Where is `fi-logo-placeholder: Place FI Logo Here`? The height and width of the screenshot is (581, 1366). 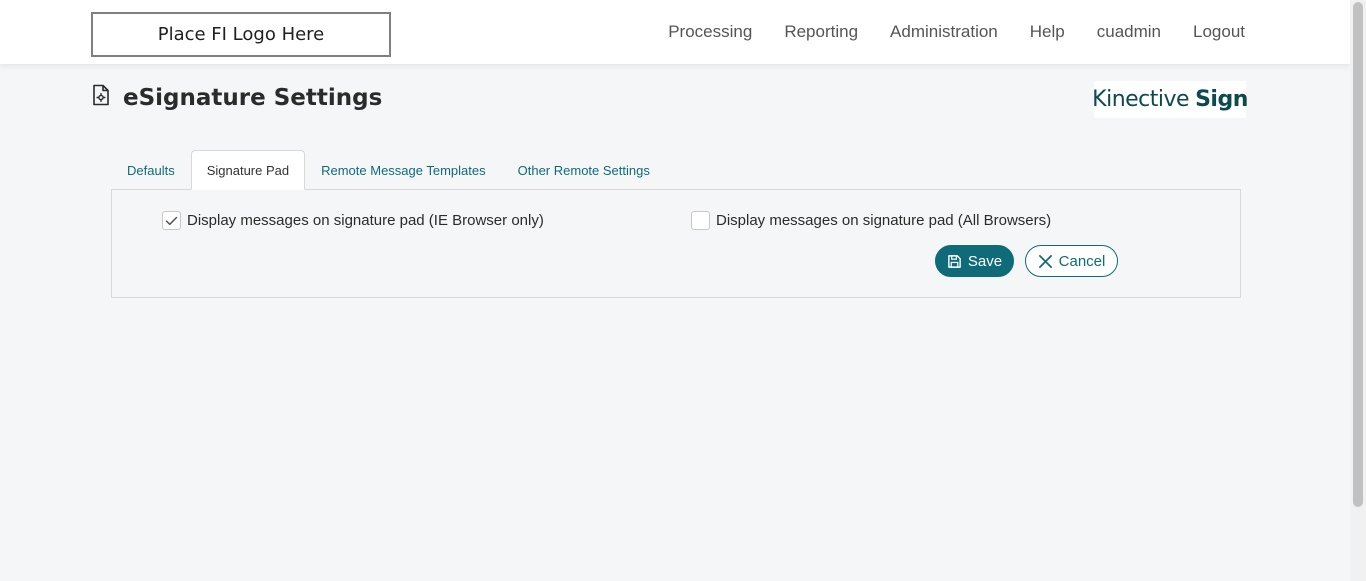
fi-logo-placeholder: Place FI Logo Here is located at coordinates (241, 34).